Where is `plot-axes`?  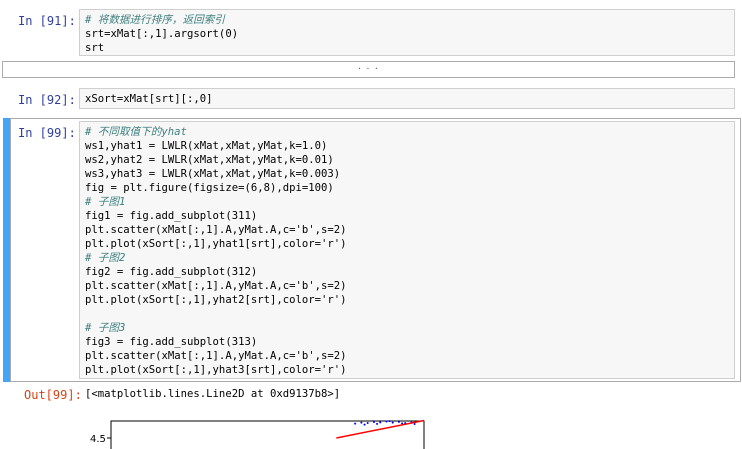
plot-axes is located at coordinates (267, 434).